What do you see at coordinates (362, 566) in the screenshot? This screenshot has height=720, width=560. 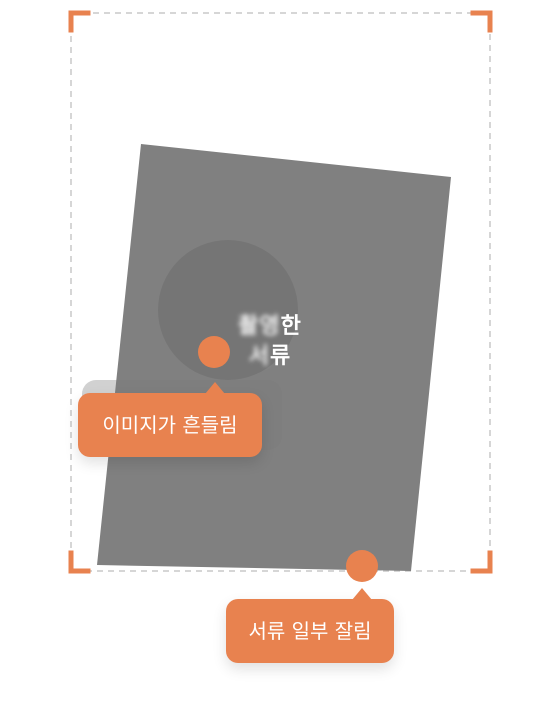 I see `marker-dot-icon` at bounding box center [362, 566].